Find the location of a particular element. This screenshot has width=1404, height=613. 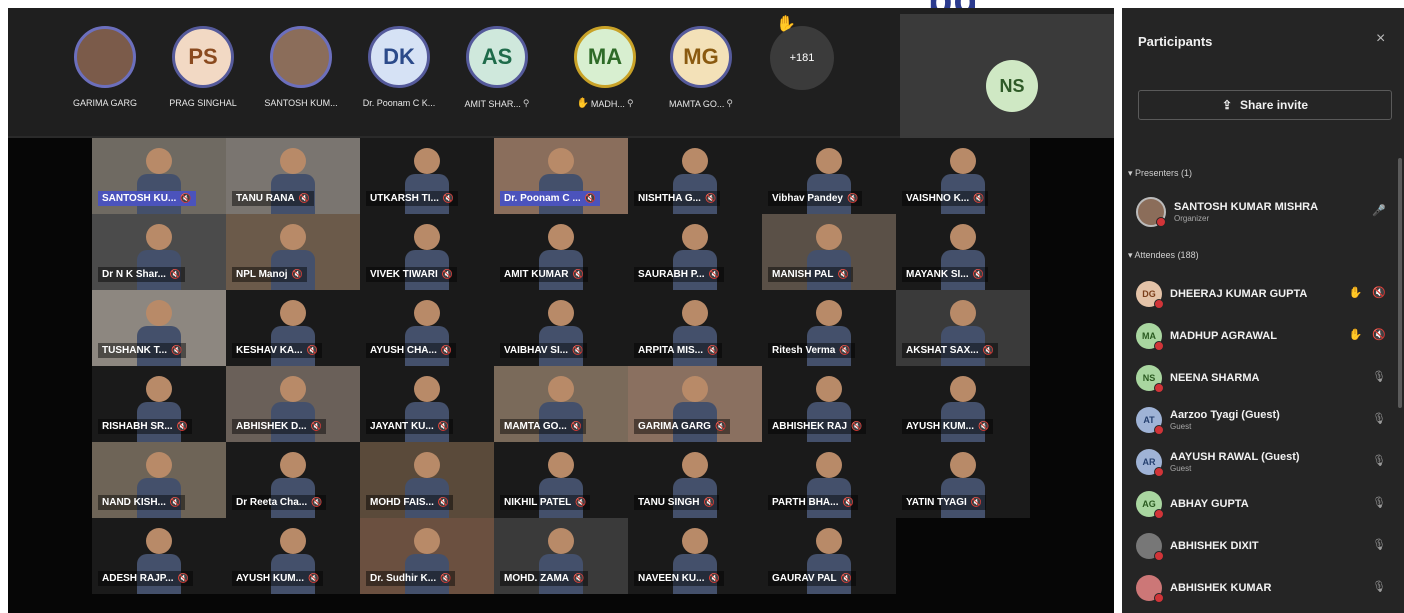

video-tile: NISHTHA G... 🔇 is located at coordinates (695, 176).